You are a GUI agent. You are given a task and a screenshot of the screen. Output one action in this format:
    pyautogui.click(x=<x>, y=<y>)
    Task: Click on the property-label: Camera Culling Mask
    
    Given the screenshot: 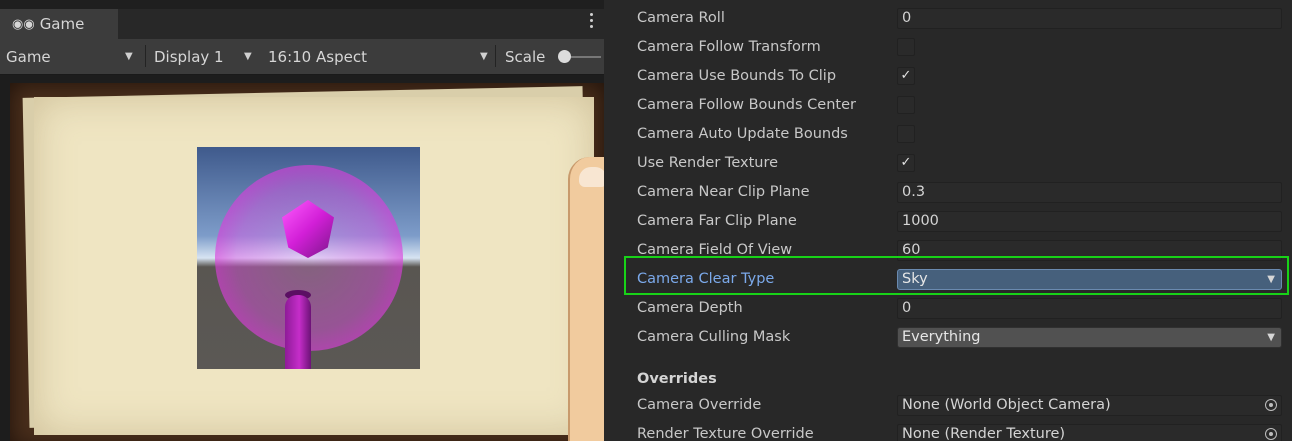 What is the action you would take?
    pyautogui.click(x=714, y=337)
    